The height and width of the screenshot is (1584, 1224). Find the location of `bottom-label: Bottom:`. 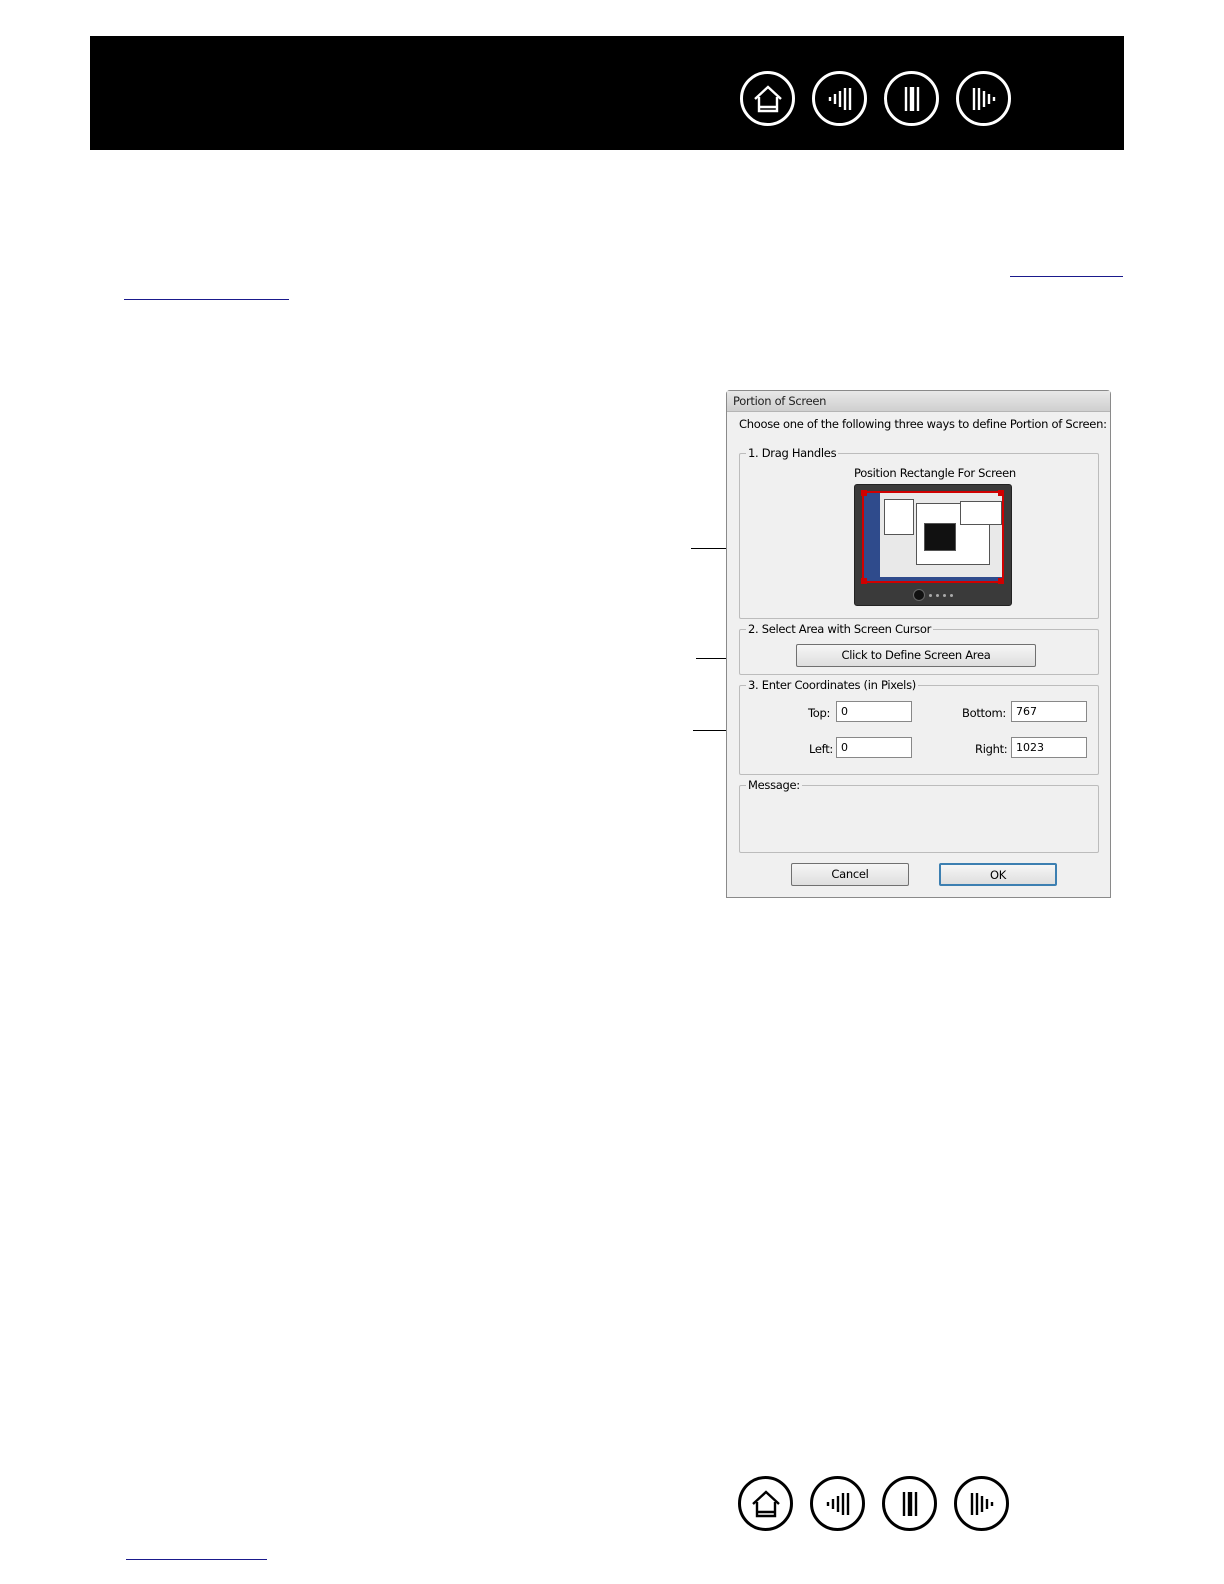

bottom-label: Bottom: is located at coordinates (984, 713).